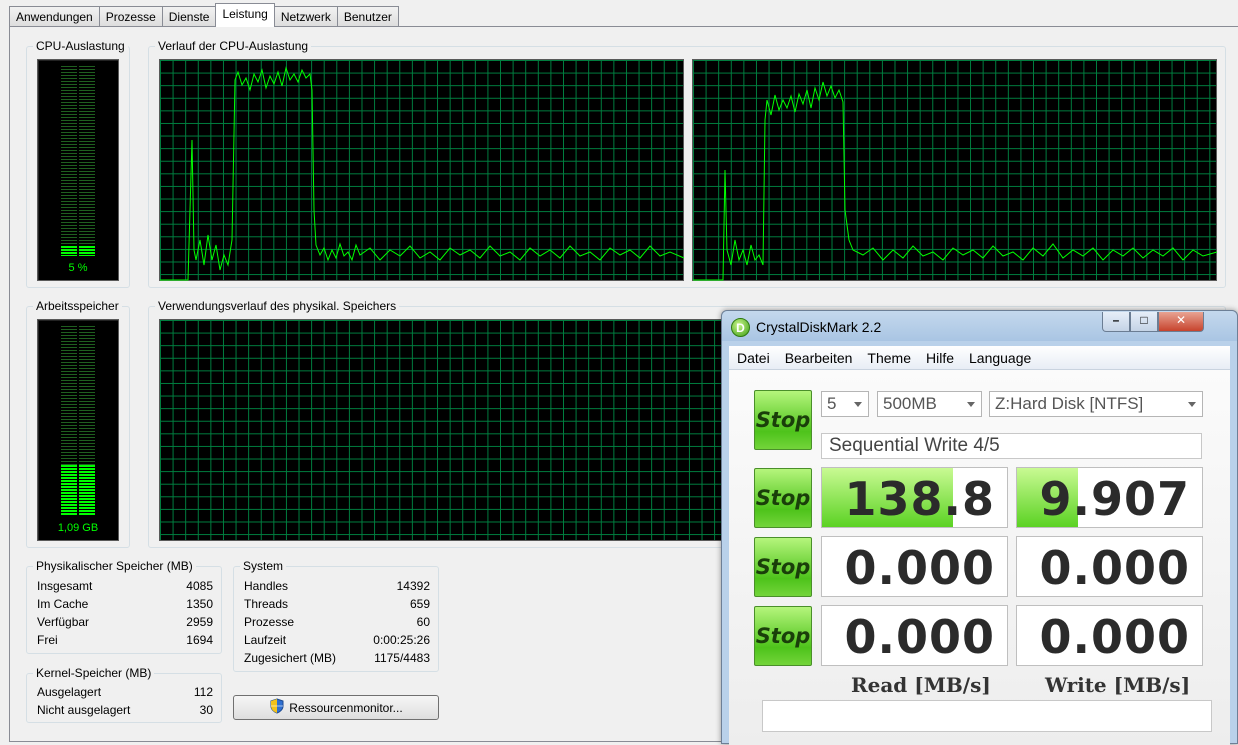  Describe the element at coordinates (1114, 499) in the screenshot. I see `seq-write-value: 9.907` at that location.